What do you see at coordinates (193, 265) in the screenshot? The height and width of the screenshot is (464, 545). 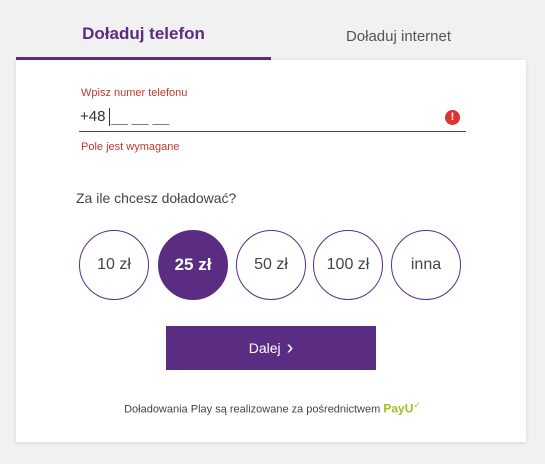 I see `amount-option-25: 25 zł` at bounding box center [193, 265].